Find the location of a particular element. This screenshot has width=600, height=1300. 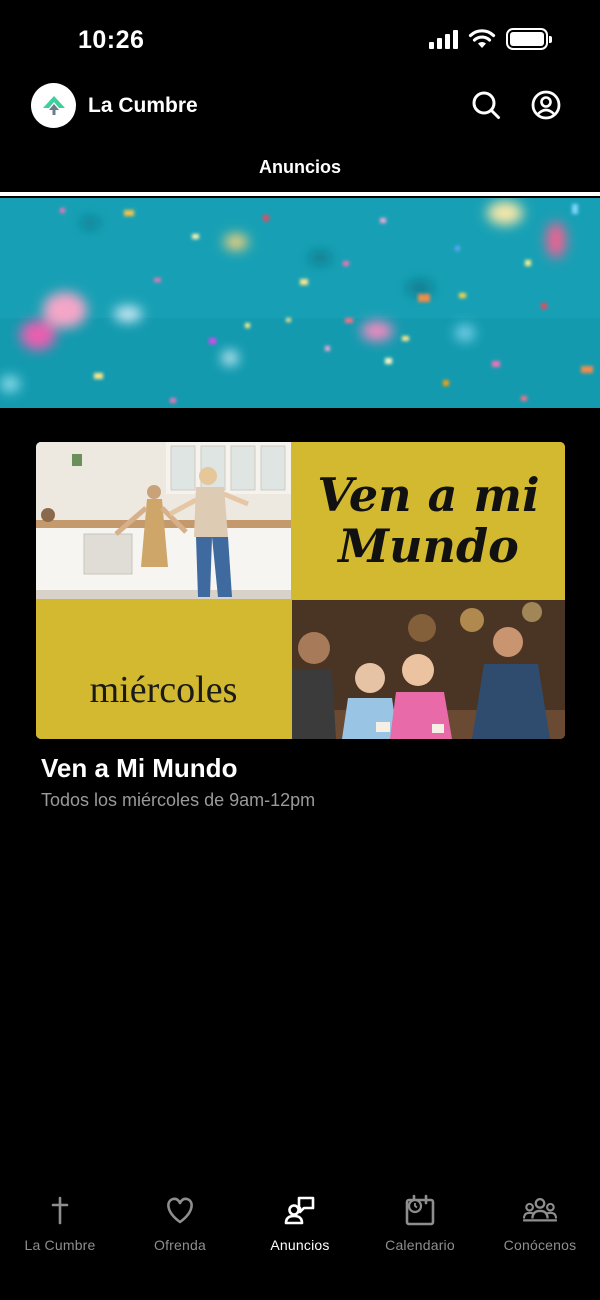

nav-item-conocenos: Conócenos is located at coordinates (540, 1239).